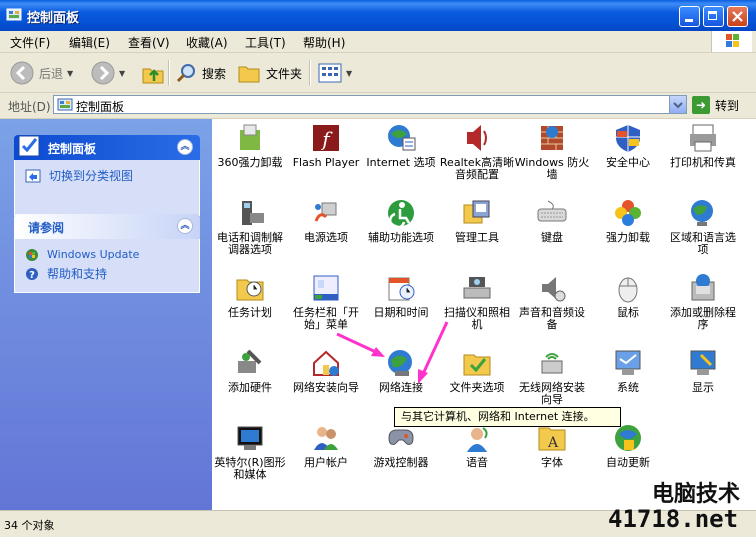  I want to click on forward-button: ▼, so click(108, 73).